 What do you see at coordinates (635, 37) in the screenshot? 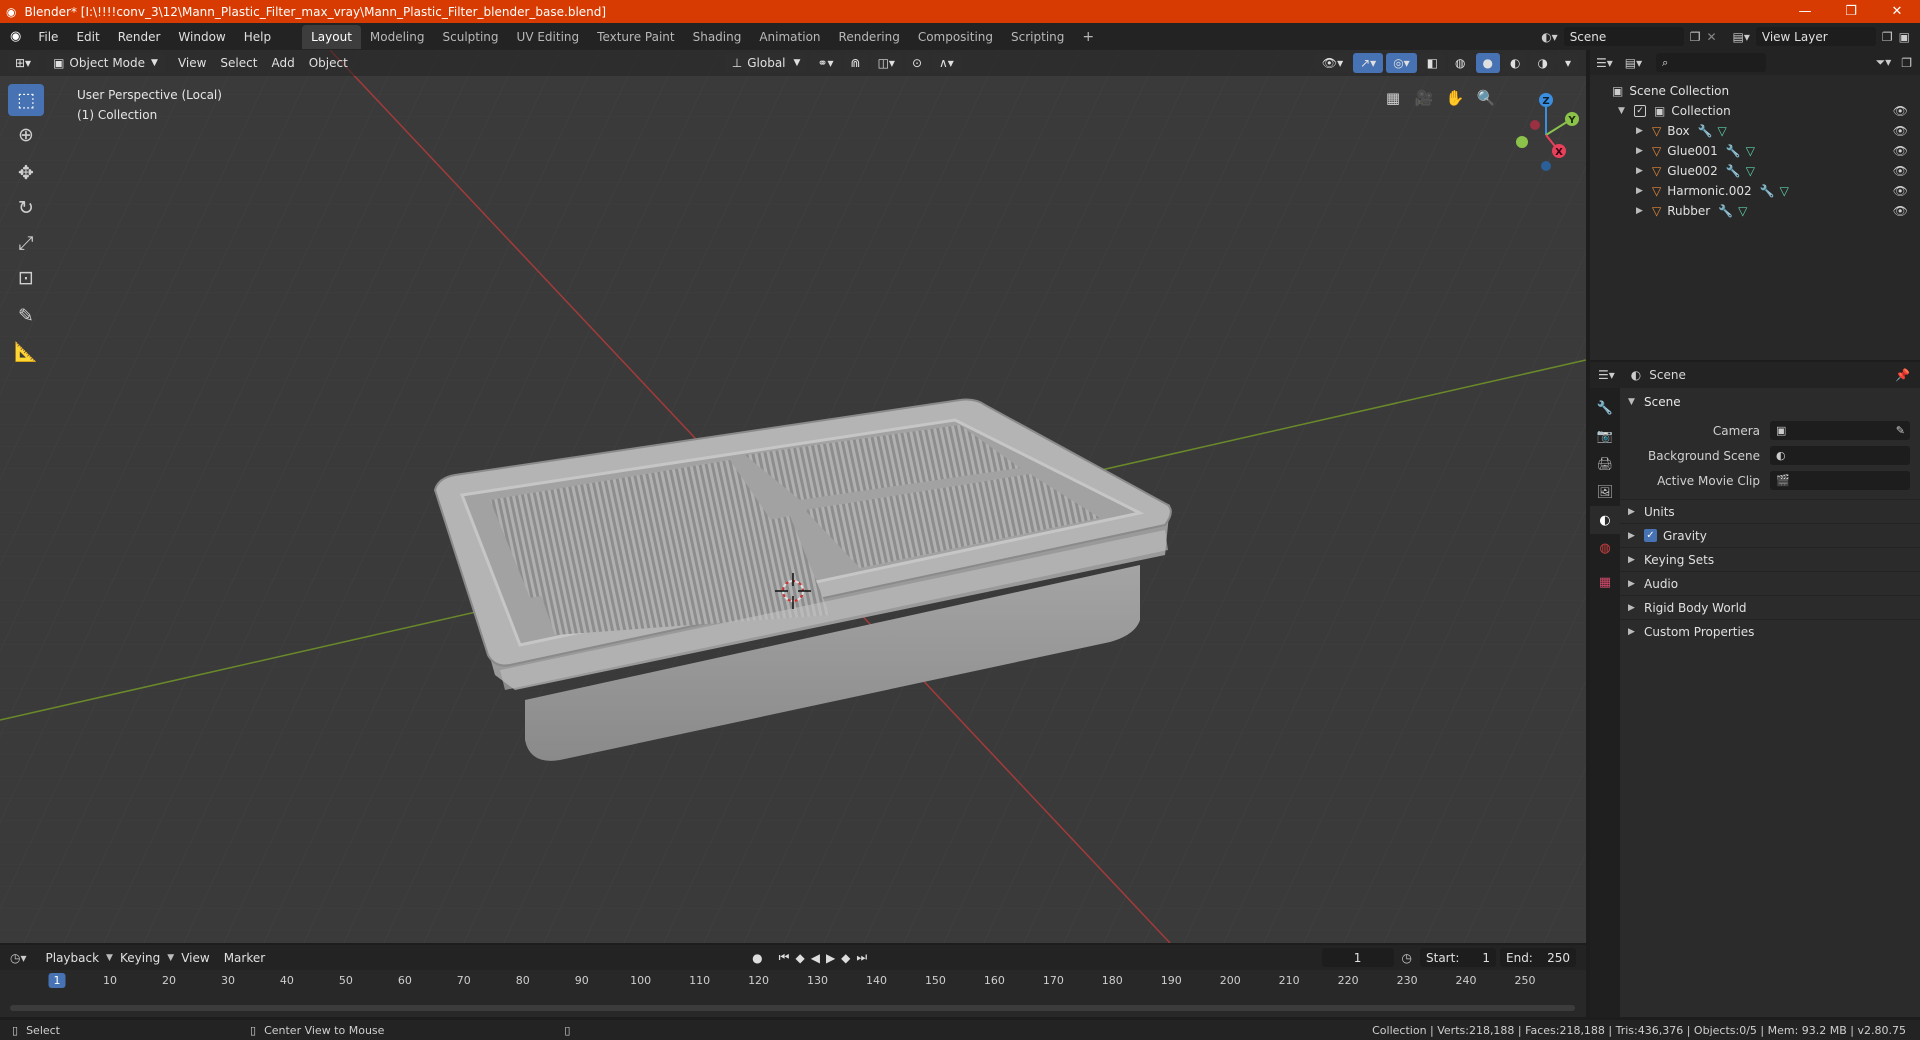
I see `tab-texture-paint: Texture Paint` at bounding box center [635, 37].